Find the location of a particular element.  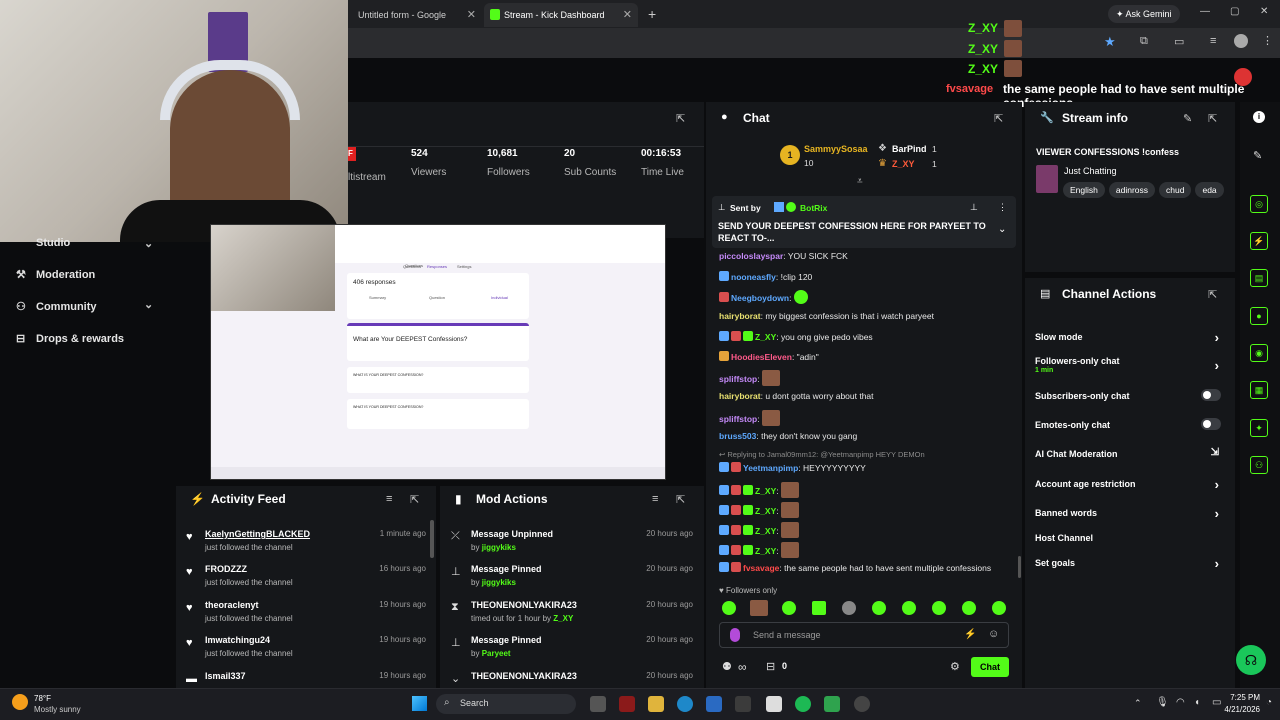

users-icon: ⚉ is located at coordinates (727, 666).